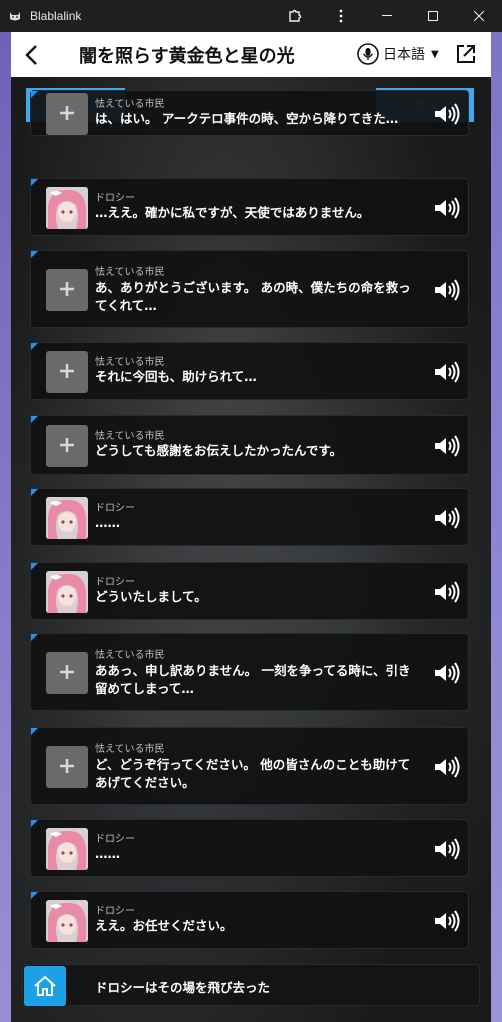 Image resolution: width=502 pixels, height=1022 pixels. I want to click on back-button, so click(31, 54).